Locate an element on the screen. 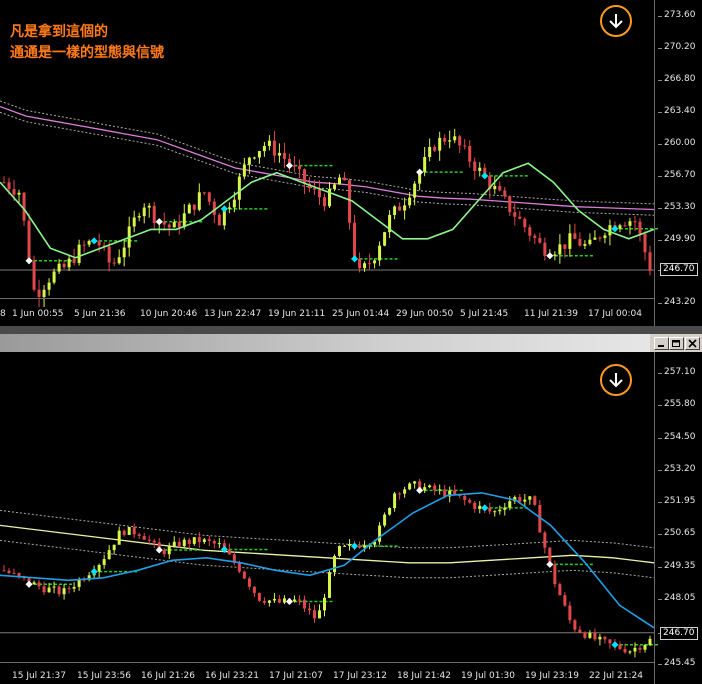 This screenshot has height=684, width=702. bottom-price-tick: 257.10 is located at coordinates (677, 372).